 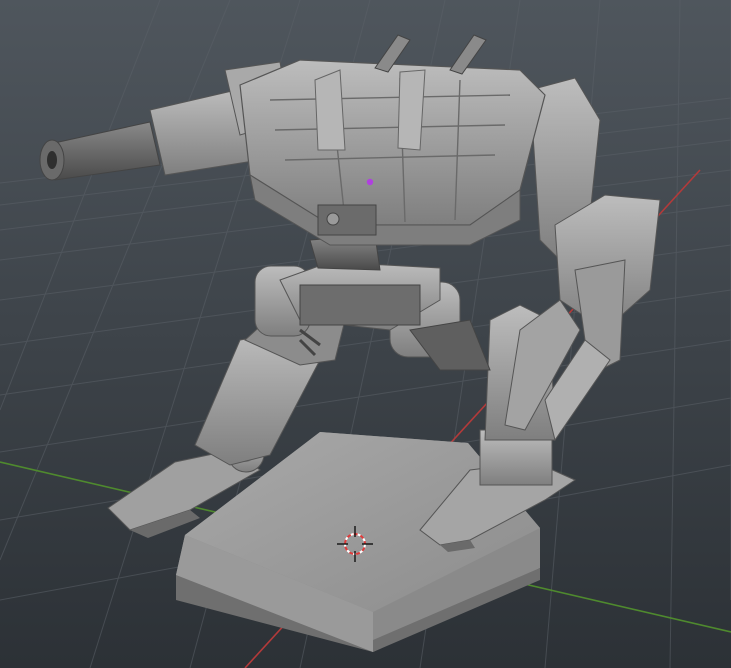 I want to click on torso, so click(x=392, y=152).